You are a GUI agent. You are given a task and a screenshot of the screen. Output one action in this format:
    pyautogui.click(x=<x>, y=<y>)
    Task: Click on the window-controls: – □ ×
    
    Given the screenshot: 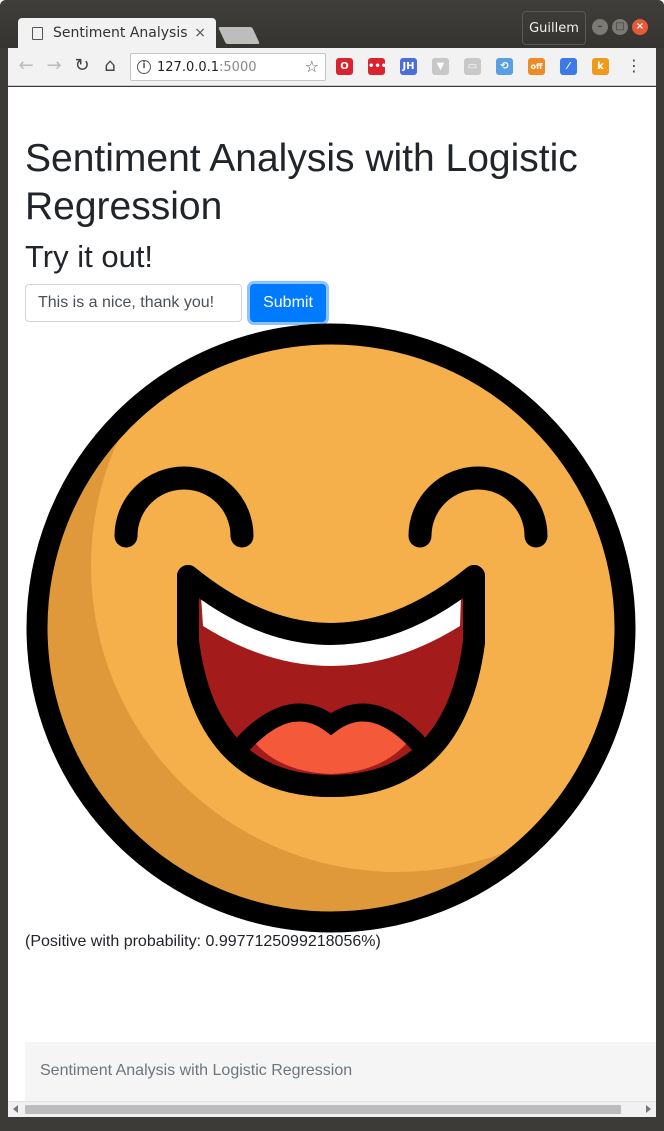 What is the action you would take?
    pyautogui.click(x=620, y=27)
    